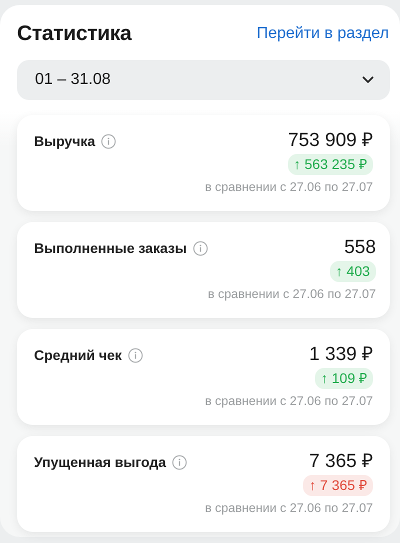 The image size is (400, 543). Describe the element at coordinates (330, 141) in the screenshot. I see `metric-value: 753 909 ₽` at that location.